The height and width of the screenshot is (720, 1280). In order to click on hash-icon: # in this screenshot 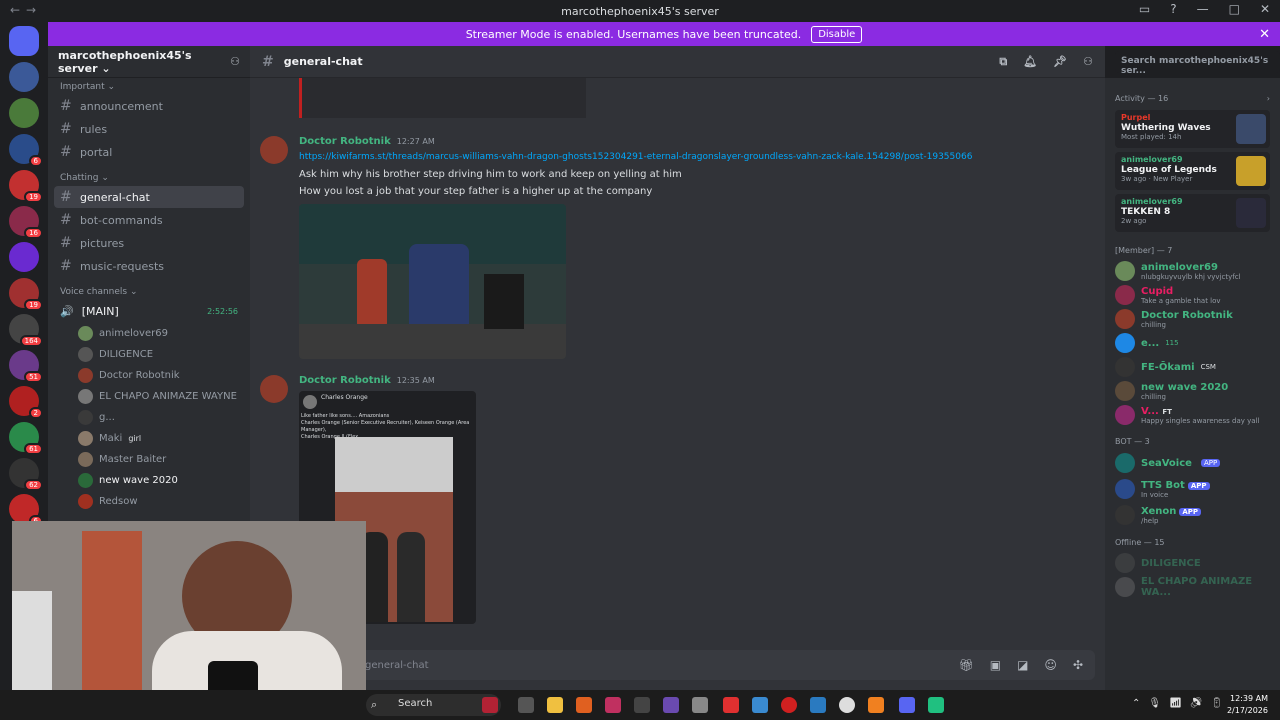, I will do `click(66, 152)`.